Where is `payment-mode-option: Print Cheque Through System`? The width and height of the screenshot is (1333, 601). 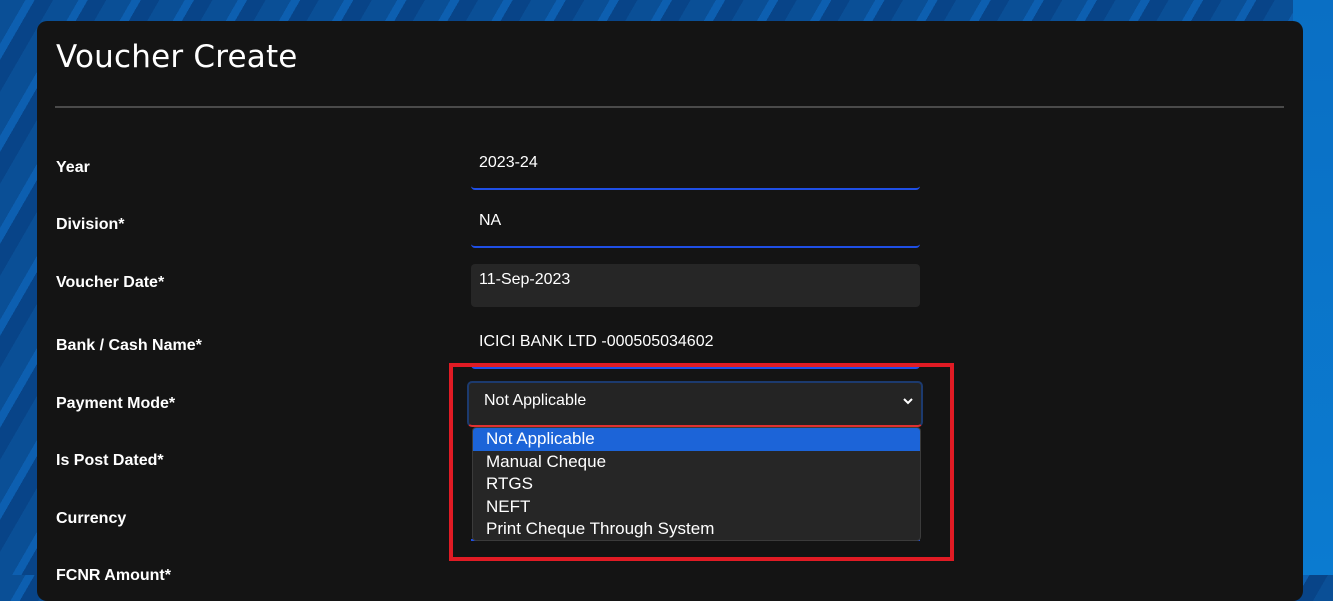 payment-mode-option: Print Cheque Through System is located at coordinates (696, 529).